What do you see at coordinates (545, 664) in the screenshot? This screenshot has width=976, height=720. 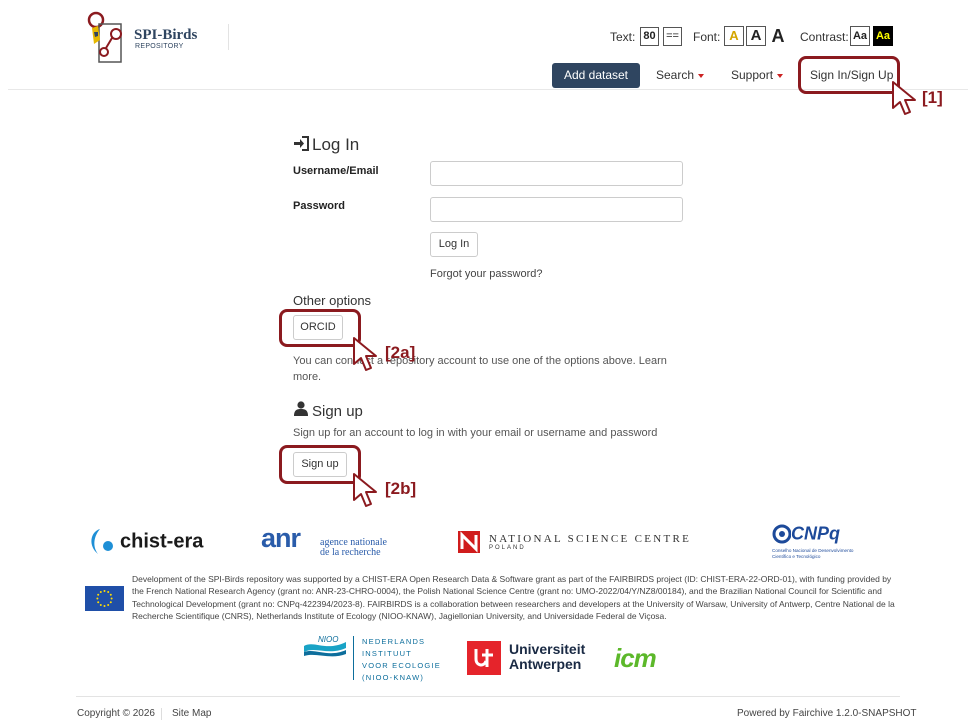 I see `ua-line2: Antwerpen` at bounding box center [545, 664].